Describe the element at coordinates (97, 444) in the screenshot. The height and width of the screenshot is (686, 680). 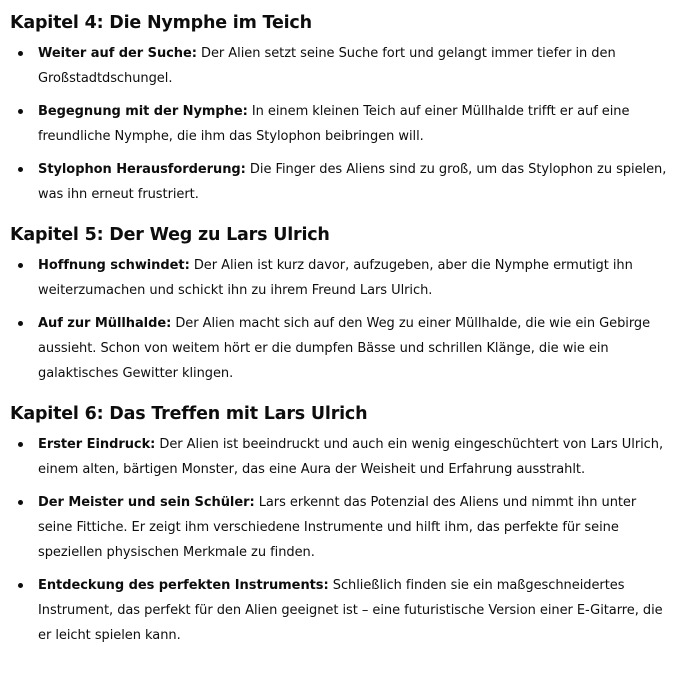
I see `item-label: Erster Eindruck:` at that location.